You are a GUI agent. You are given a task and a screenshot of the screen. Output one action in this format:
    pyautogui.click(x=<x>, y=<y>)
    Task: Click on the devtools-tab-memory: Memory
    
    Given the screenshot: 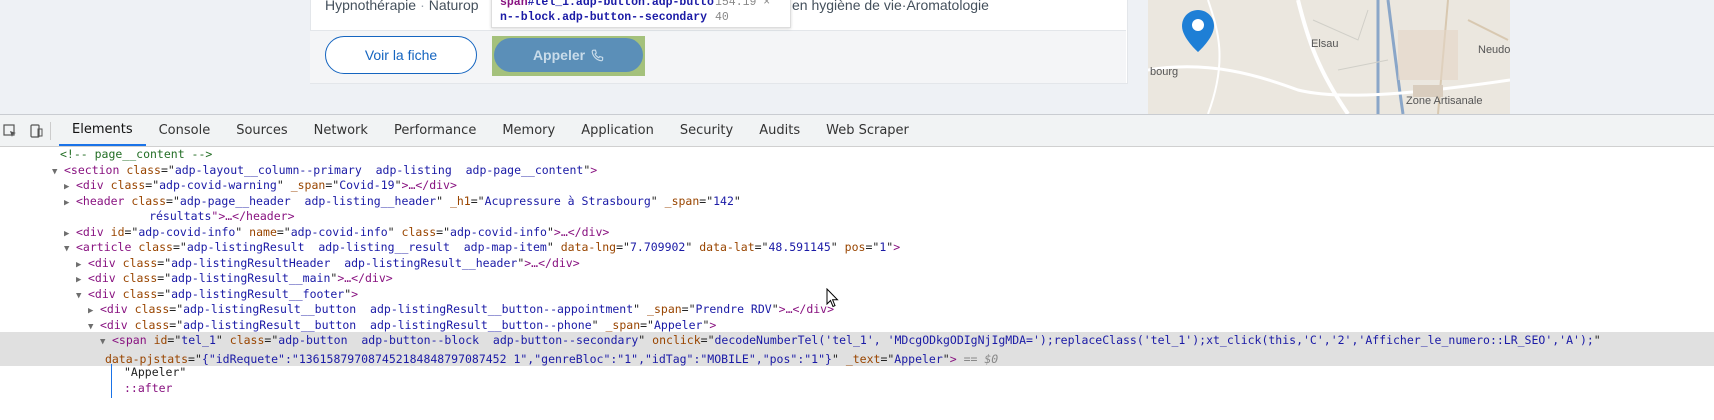 What is the action you would take?
    pyautogui.click(x=528, y=130)
    